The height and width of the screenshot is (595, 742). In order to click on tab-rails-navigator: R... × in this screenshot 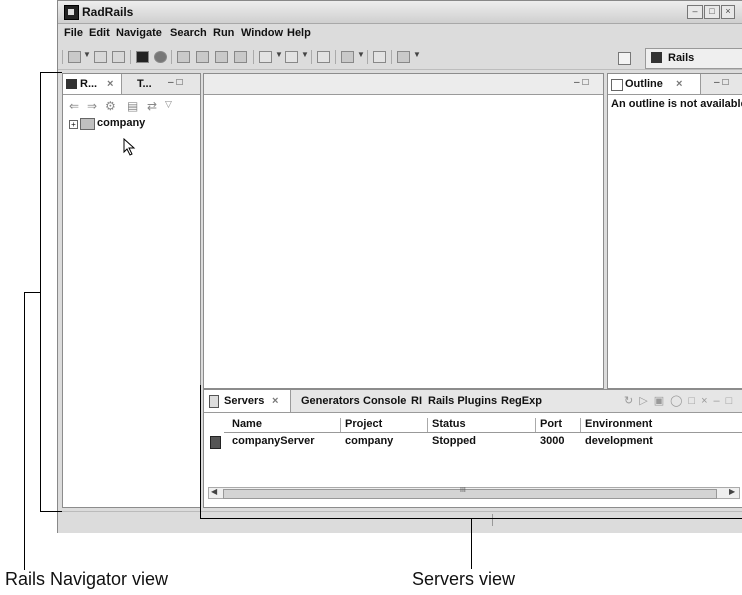, I will do `click(92, 84)`.